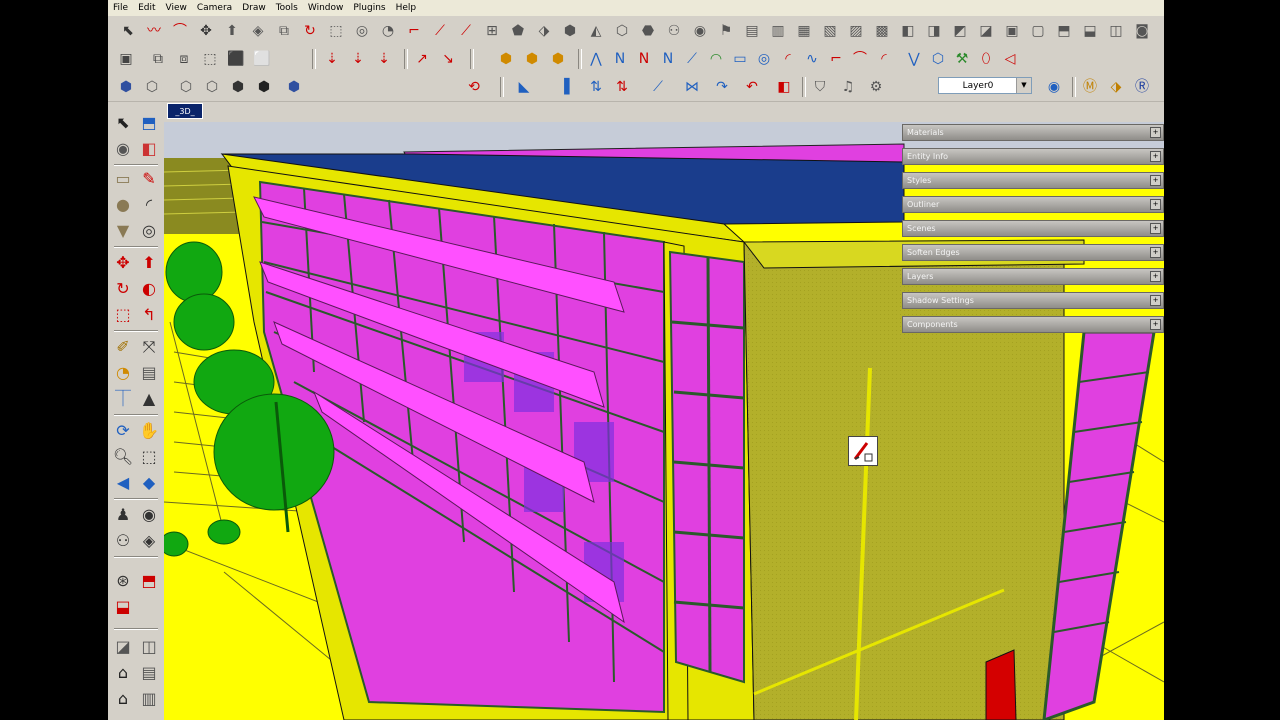 The width and height of the screenshot is (1280, 720). Describe the element at coordinates (532, 59) in the screenshot. I see `component-yellow-icon: ⬢` at that location.